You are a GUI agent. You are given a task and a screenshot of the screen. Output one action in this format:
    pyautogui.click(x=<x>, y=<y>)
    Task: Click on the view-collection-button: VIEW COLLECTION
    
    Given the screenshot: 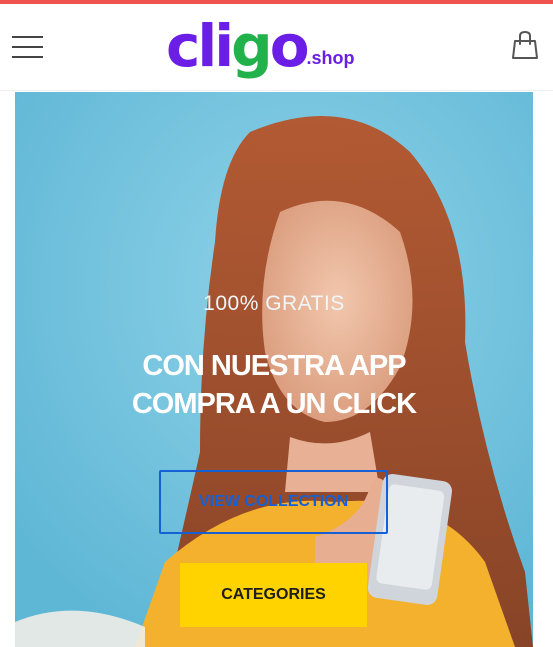 What is the action you would take?
    pyautogui.click(x=273, y=502)
    